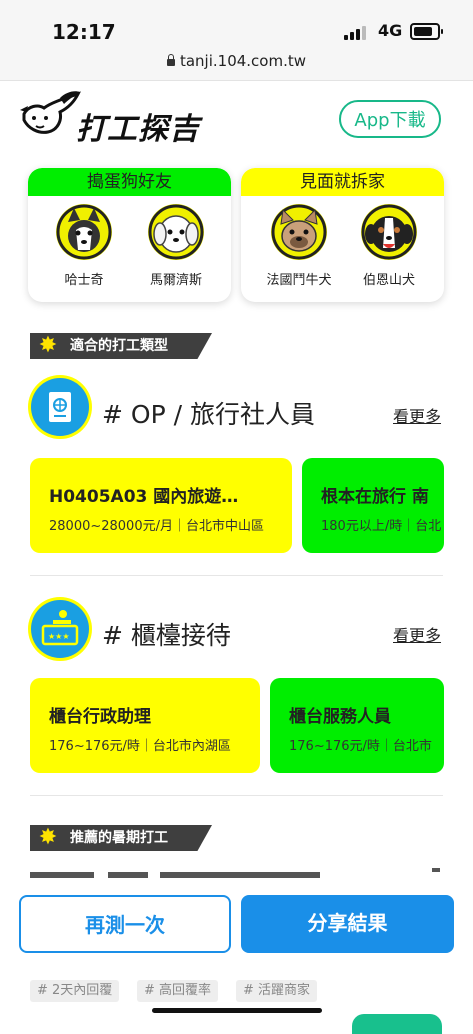  I want to click on bernese-mountain-dog-icon, so click(389, 232).